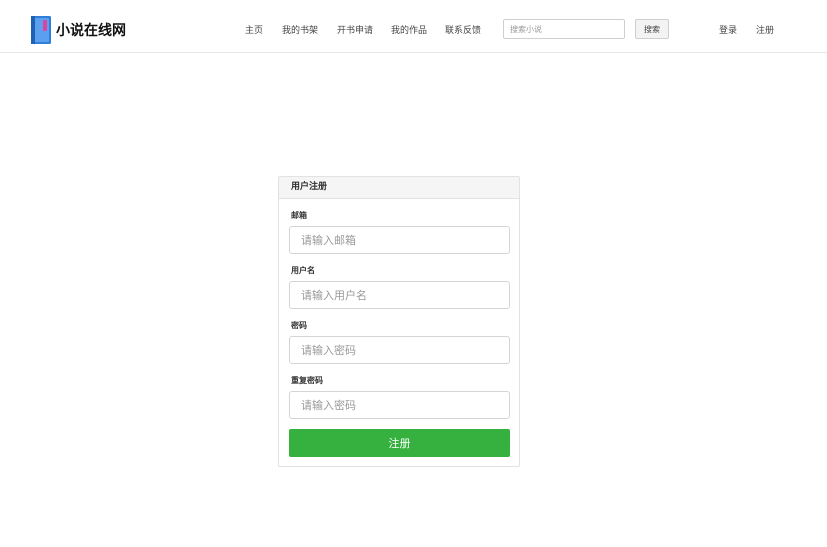 The image size is (827, 547). What do you see at coordinates (399, 188) in the screenshot?
I see `panel-title: 用户注册` at bounding box center [399, 188].